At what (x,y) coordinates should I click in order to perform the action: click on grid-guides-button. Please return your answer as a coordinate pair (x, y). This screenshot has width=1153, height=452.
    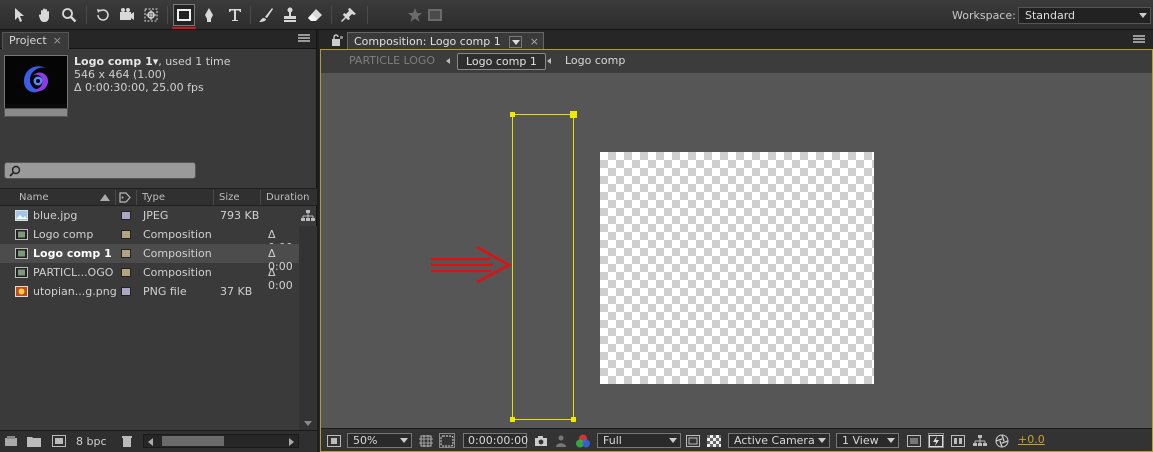
    Looking at the image, I should click on (426, 440).